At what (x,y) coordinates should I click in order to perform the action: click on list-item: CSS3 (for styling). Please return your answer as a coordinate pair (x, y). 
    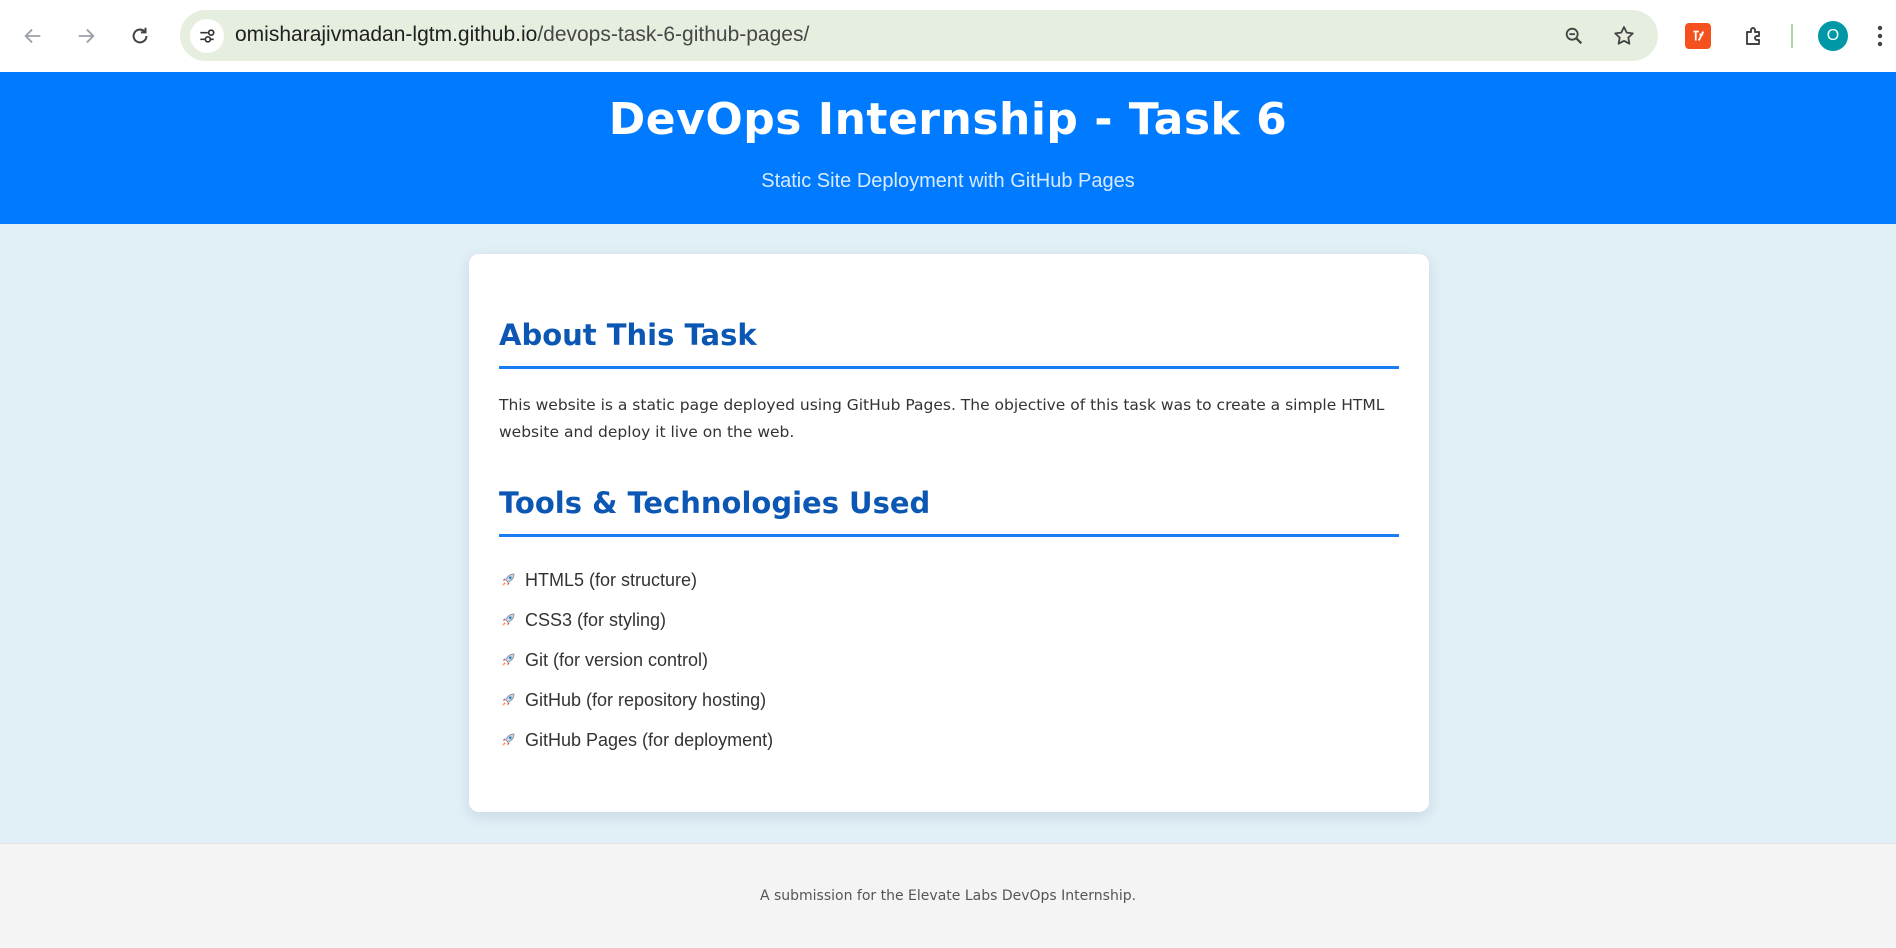
    Looking at the image, I should click on (636, 620).